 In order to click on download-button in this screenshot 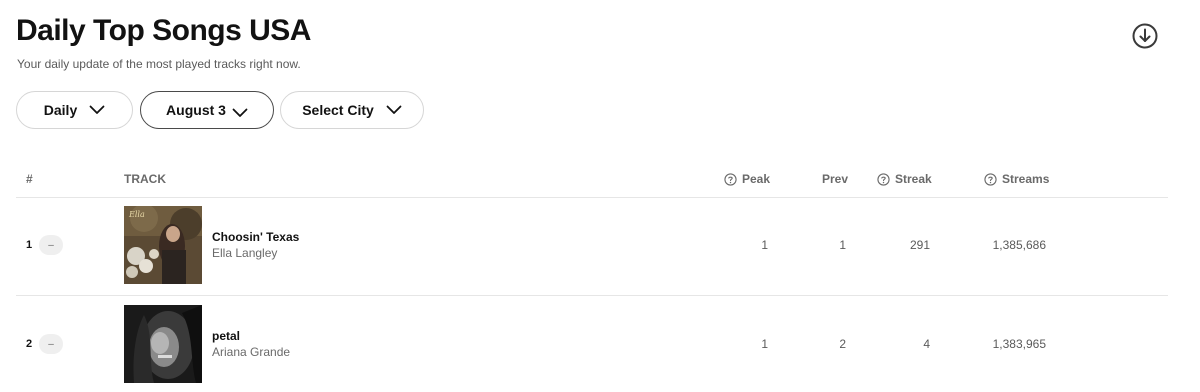, I will do `click(1145, 36)`.